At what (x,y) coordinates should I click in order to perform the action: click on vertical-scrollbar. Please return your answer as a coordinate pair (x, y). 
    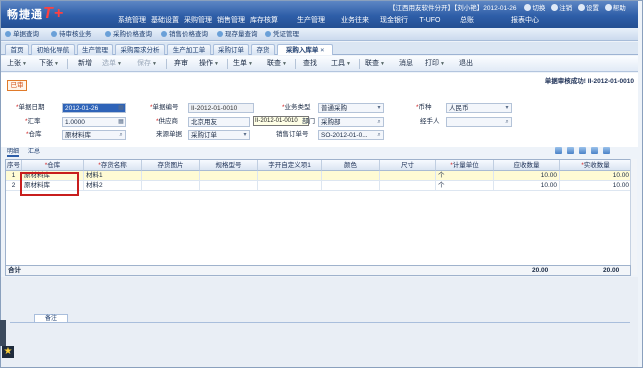
    Looking at the image, I should click on (633, 217).